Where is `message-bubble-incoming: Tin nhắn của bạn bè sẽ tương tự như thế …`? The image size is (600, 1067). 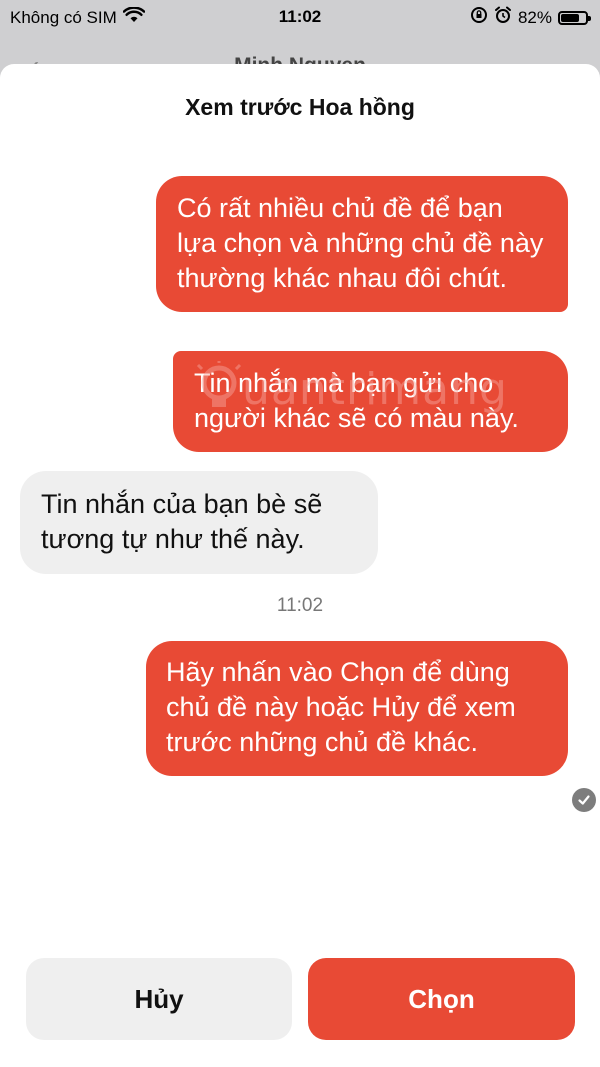
message-bubble-incoming: Tin nhắn của bạn bè sẽ tương tự như thế … is located at coordinates (199, 522).